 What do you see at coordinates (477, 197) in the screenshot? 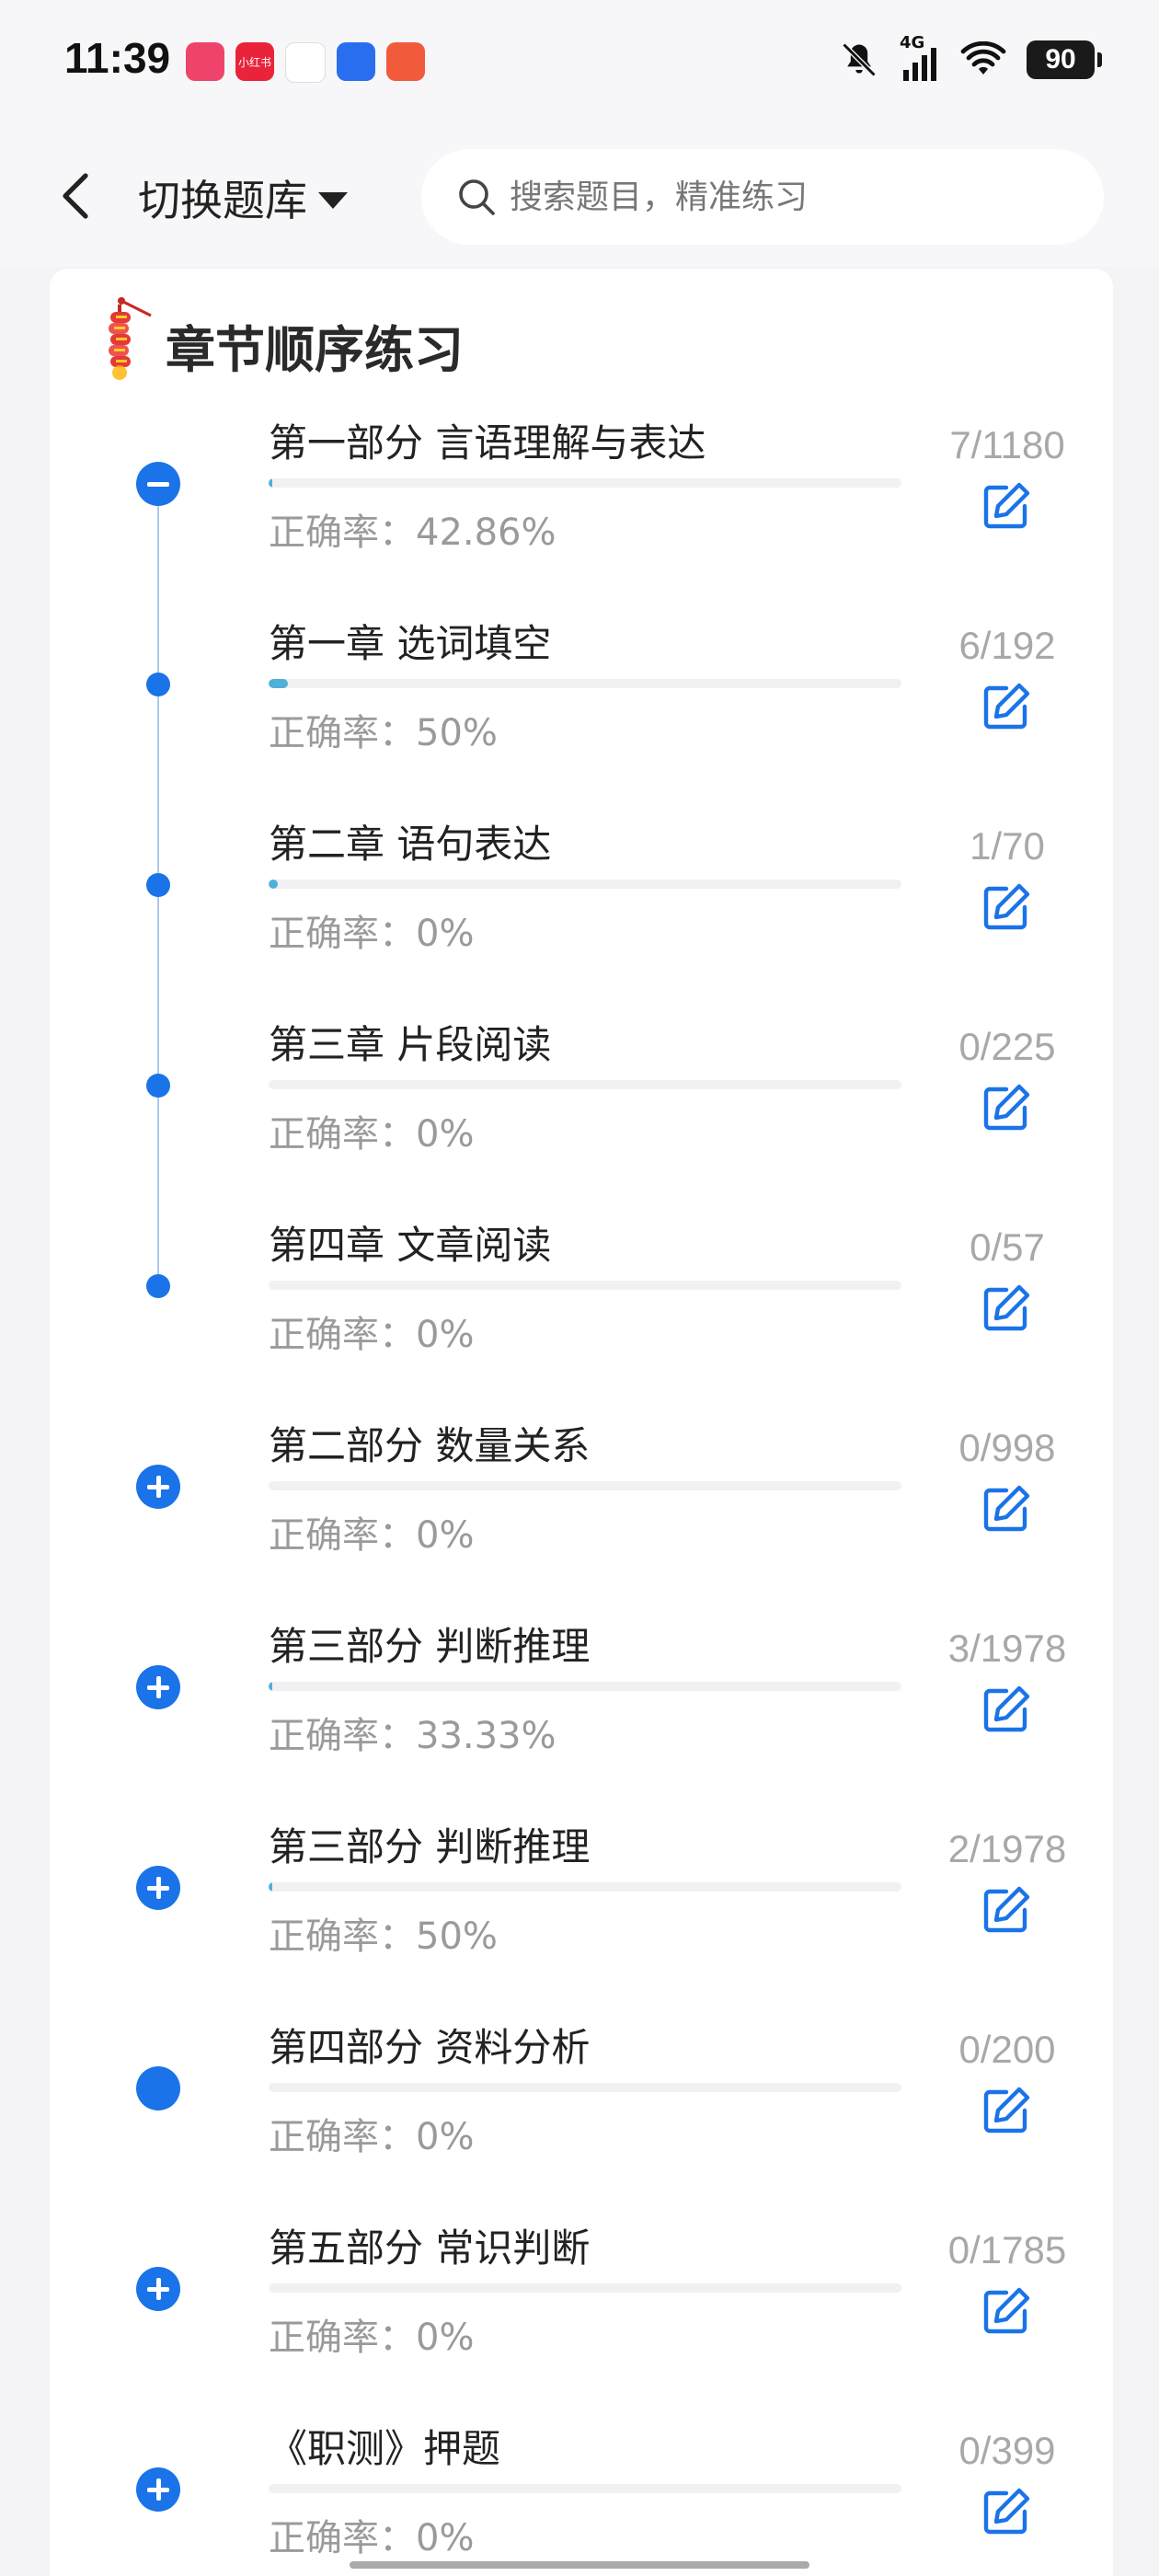
I see `search-icon` at bounding box center [477, 197].